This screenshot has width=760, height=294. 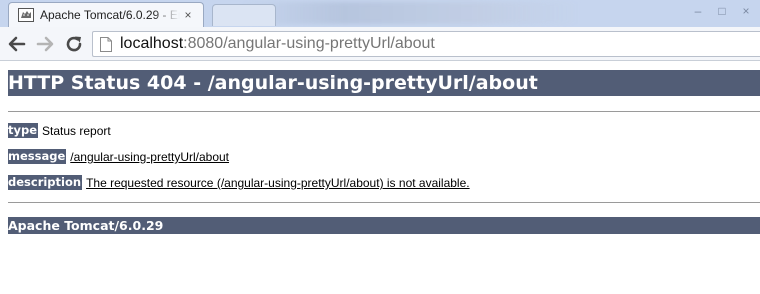 What do you see at coordinates (152, 43) in the screenshot?
I see `url-host: localhost` at bounding box center [152, 43].